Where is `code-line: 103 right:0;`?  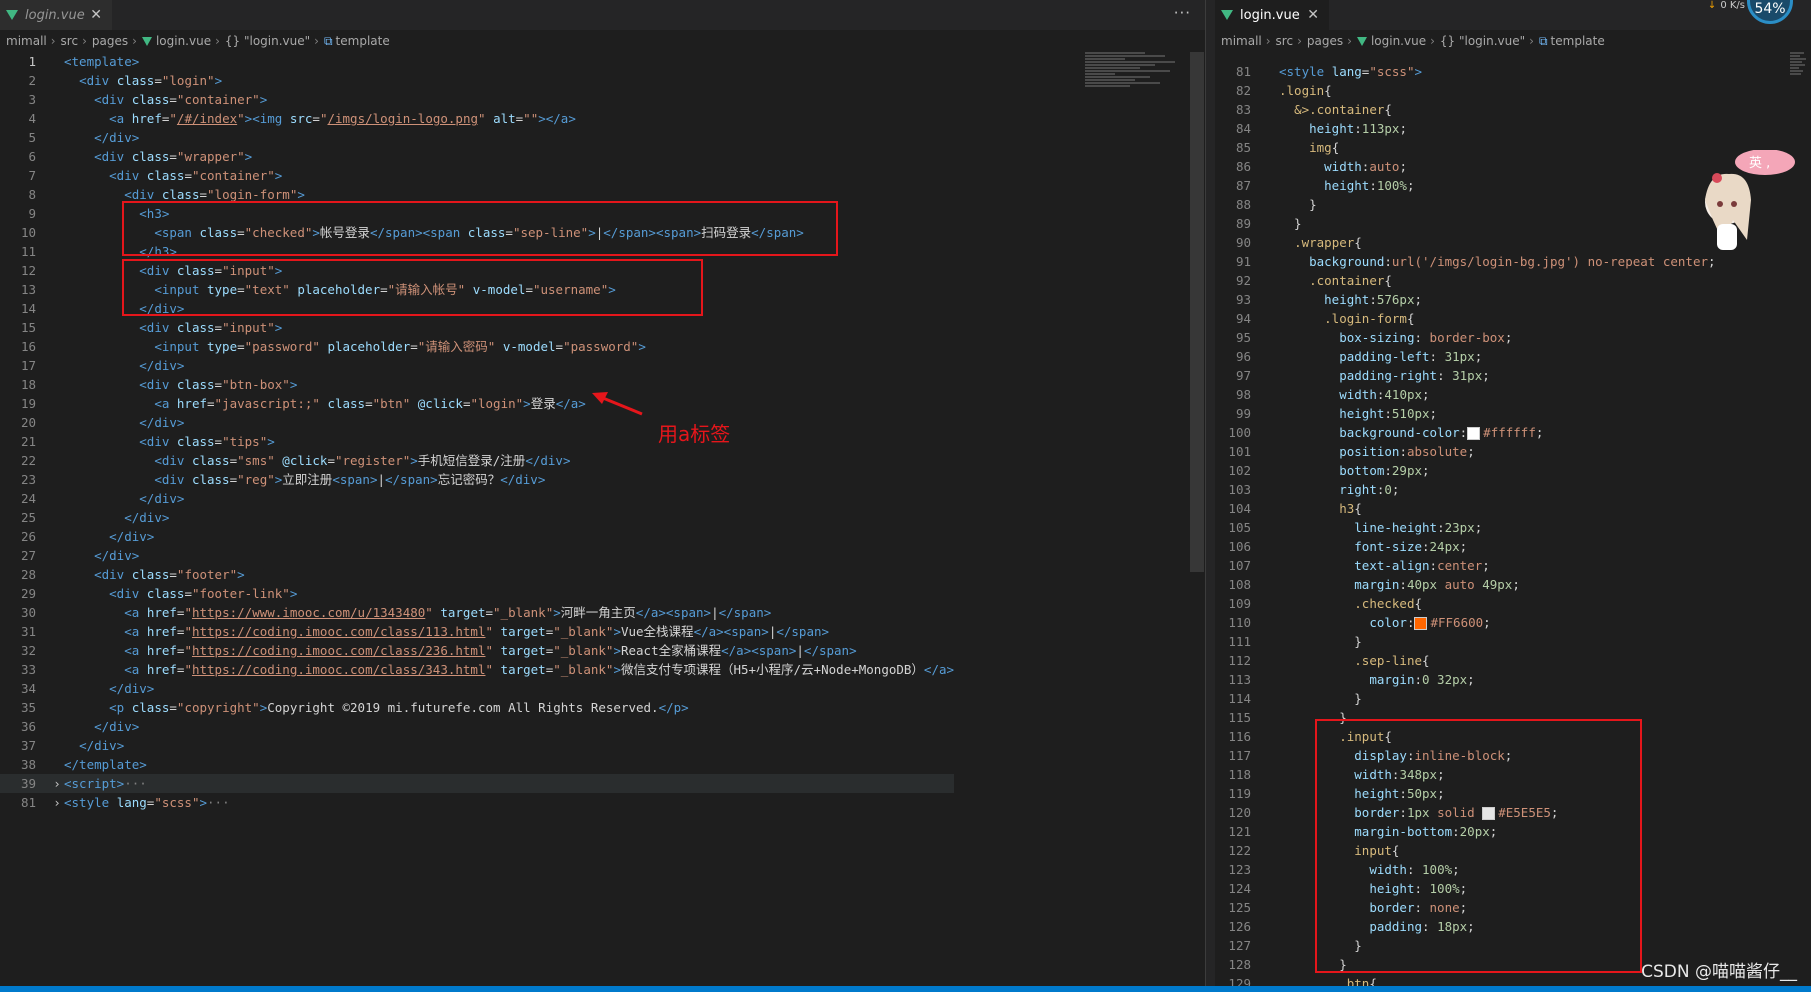 code-line: 103 right:0; is located at coordinates (1465, 489).